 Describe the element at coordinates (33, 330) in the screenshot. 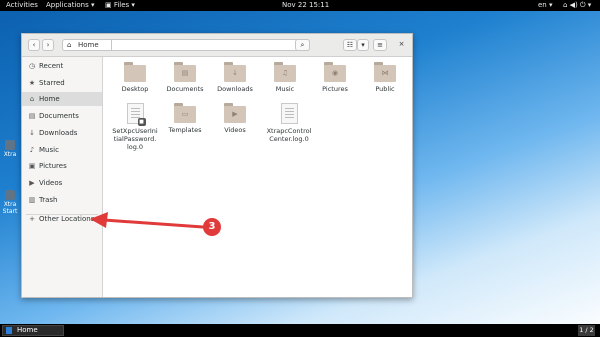

I see `taskbar-item-home: Home` at that location.